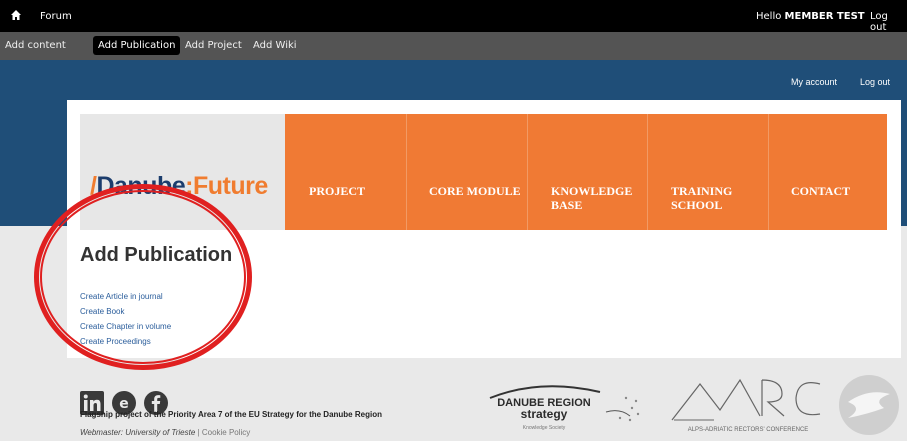  What do you see at coordinates (226, 432) in the screenshot?
I see `cookie-policy-link: Cookie Policy` at bounding box center [226, 432].